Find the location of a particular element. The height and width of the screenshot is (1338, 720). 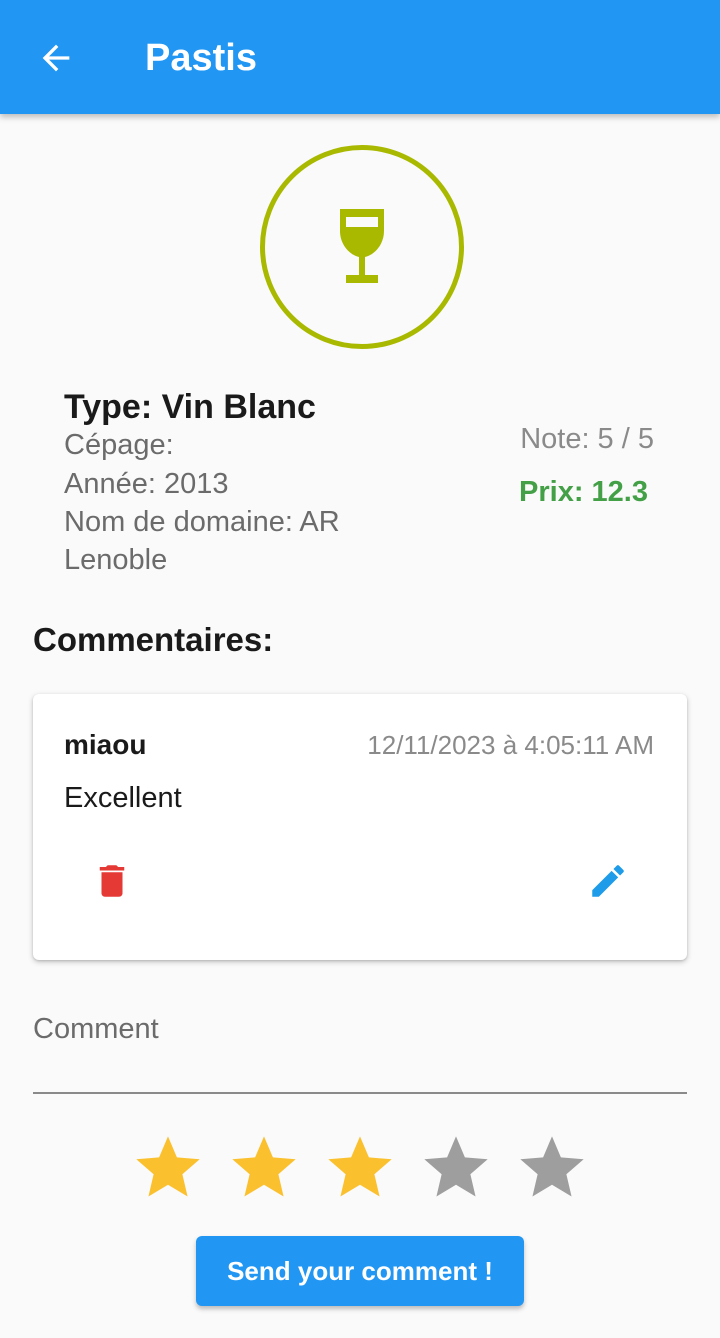

comment-author: miaou is located at coordinates (105, 744).